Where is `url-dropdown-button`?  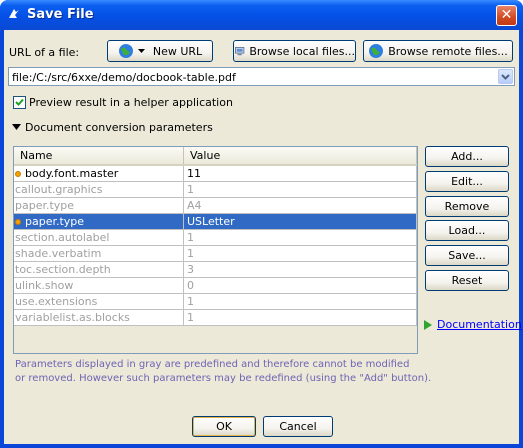
url-dropdown-button is located at coordinates (505, 76).